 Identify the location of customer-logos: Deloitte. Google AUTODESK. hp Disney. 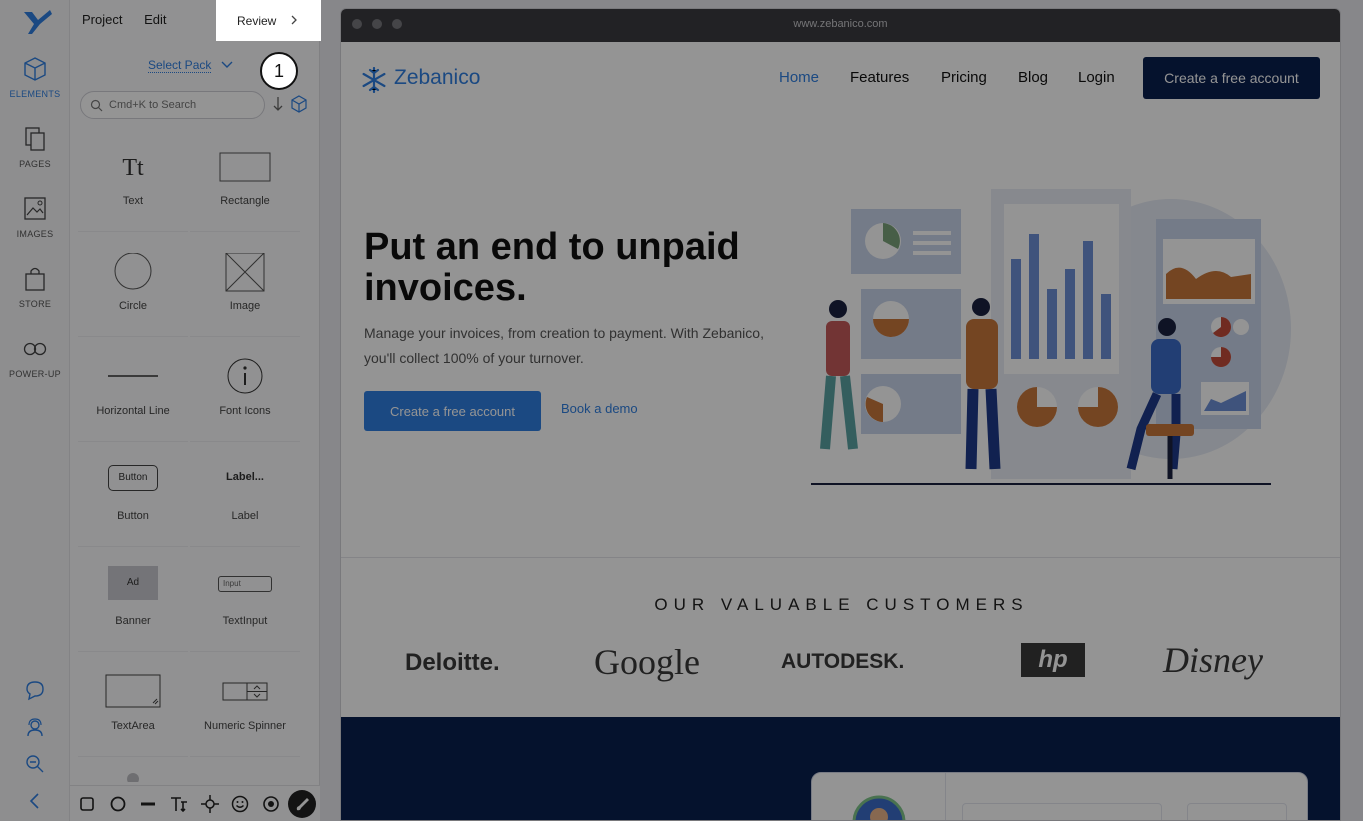
(840, 660).